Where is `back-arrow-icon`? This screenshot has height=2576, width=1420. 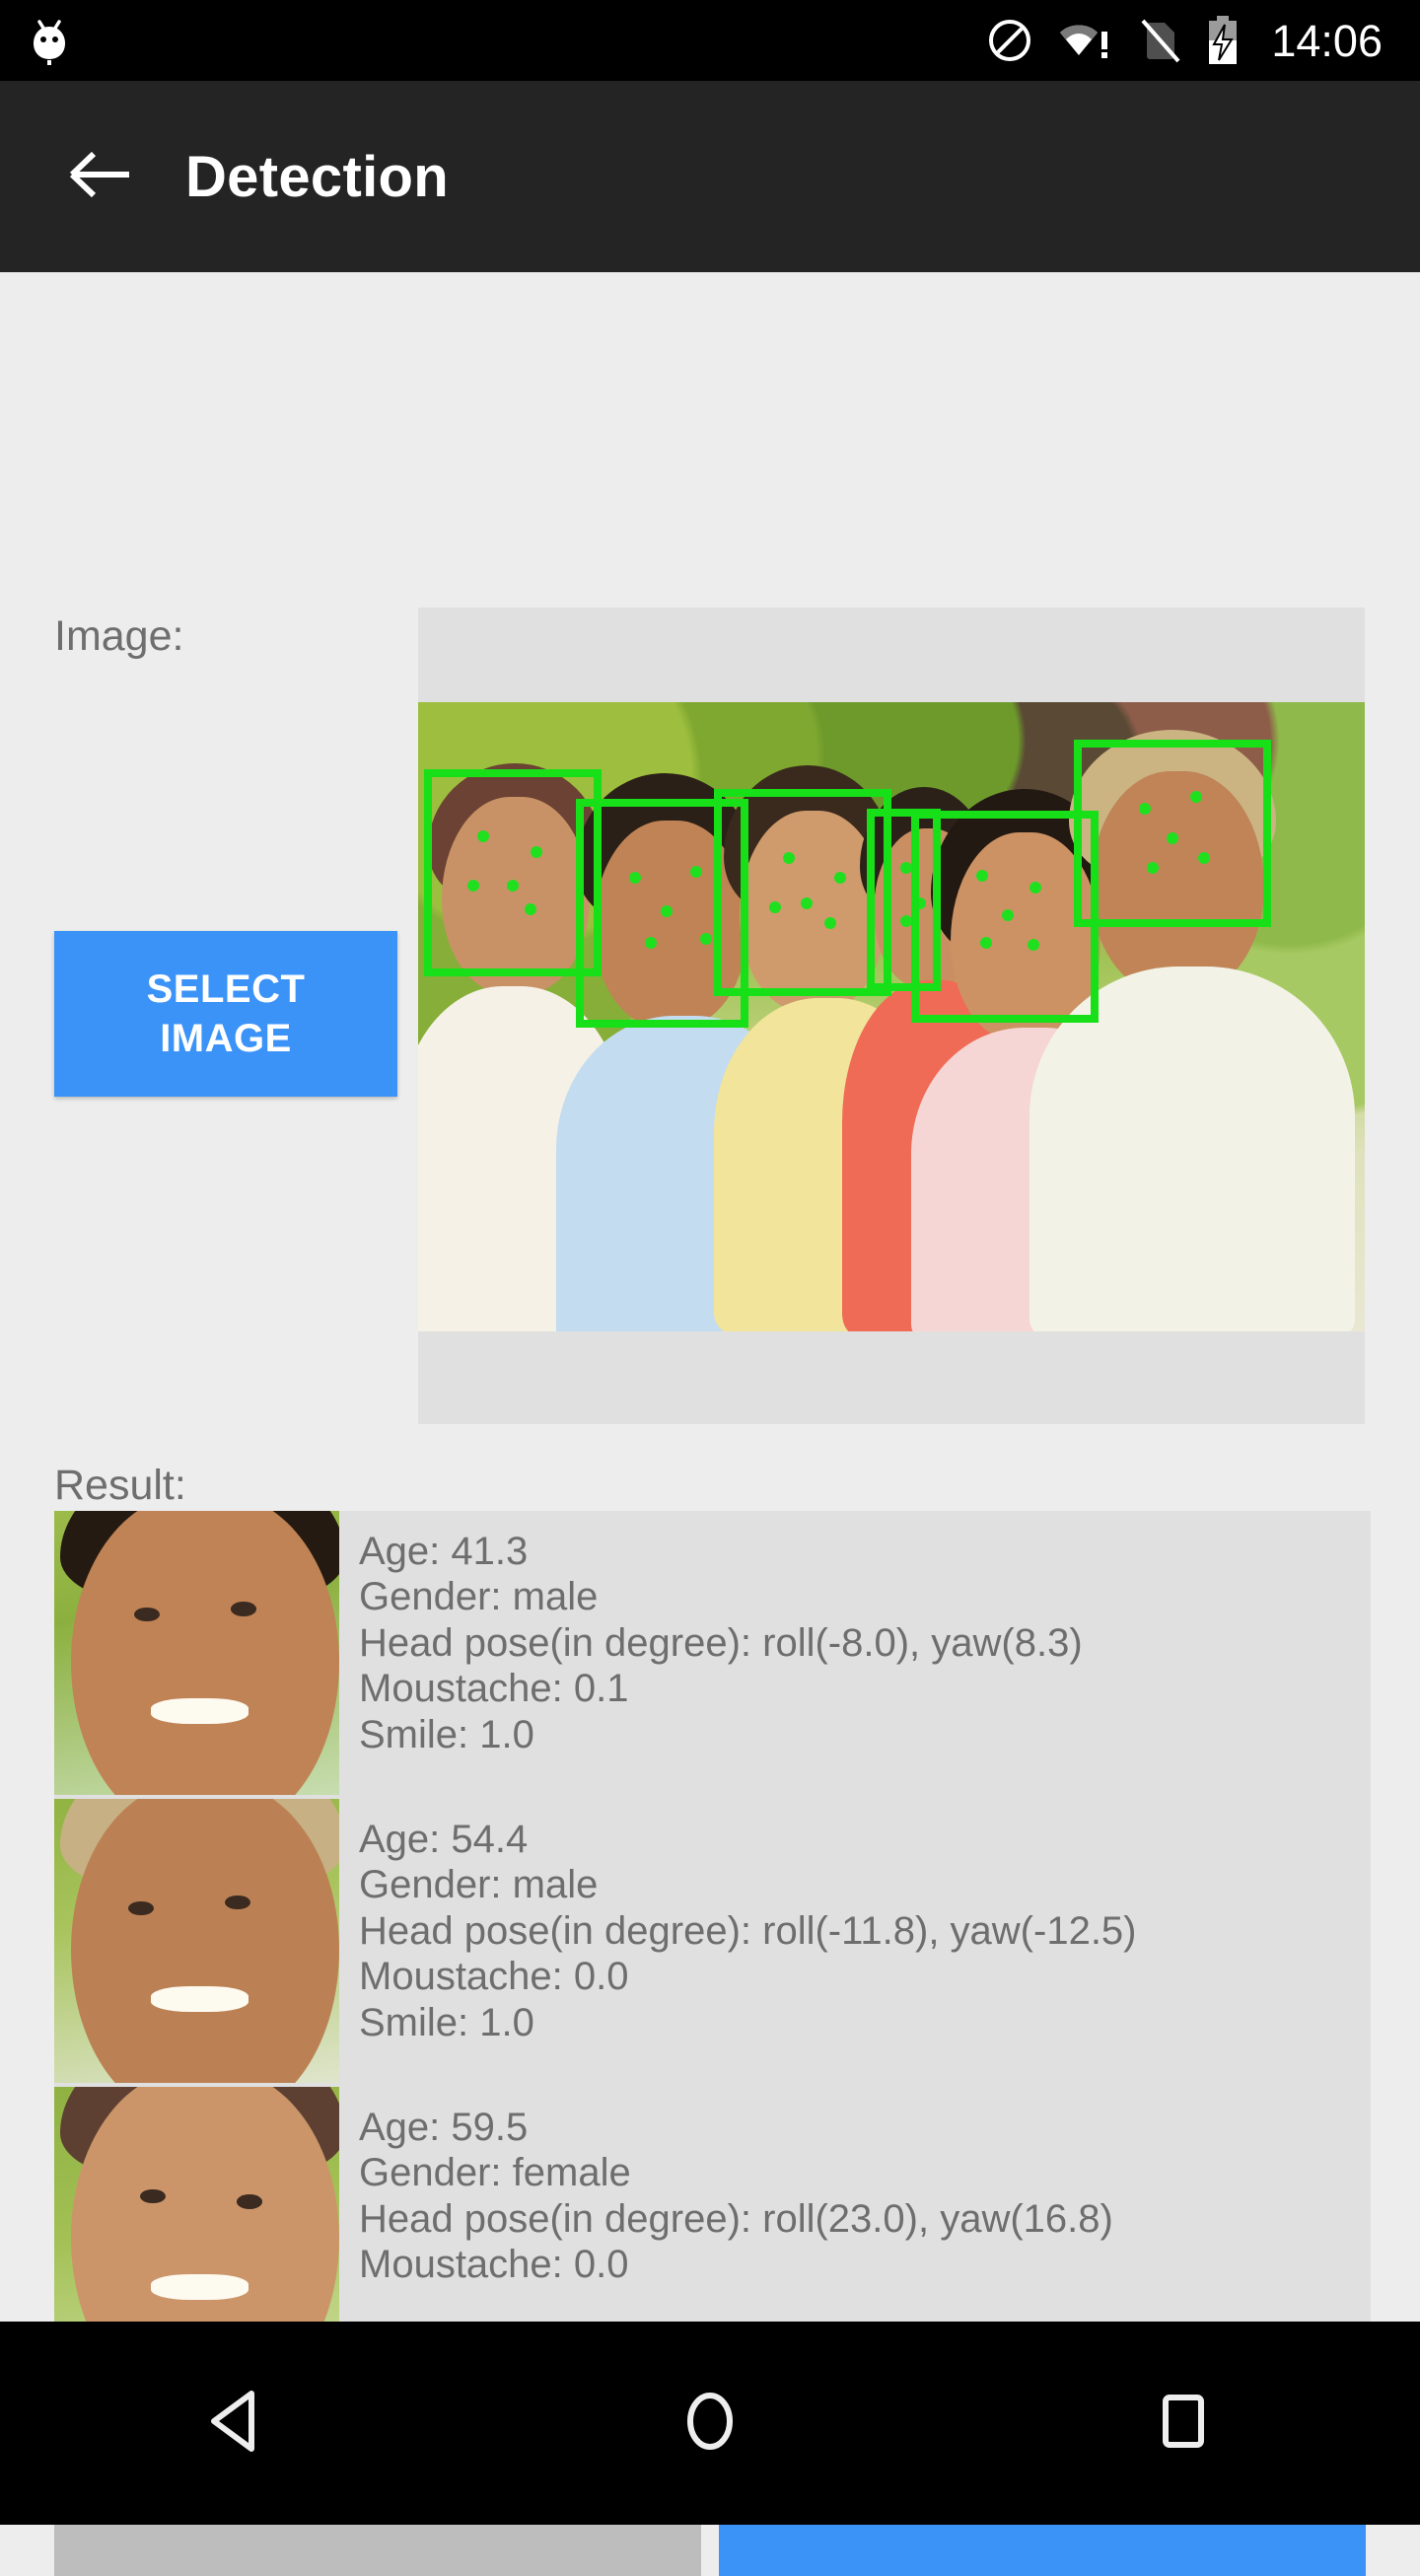 back-arrow-icon is located at coordinates (102, 177).